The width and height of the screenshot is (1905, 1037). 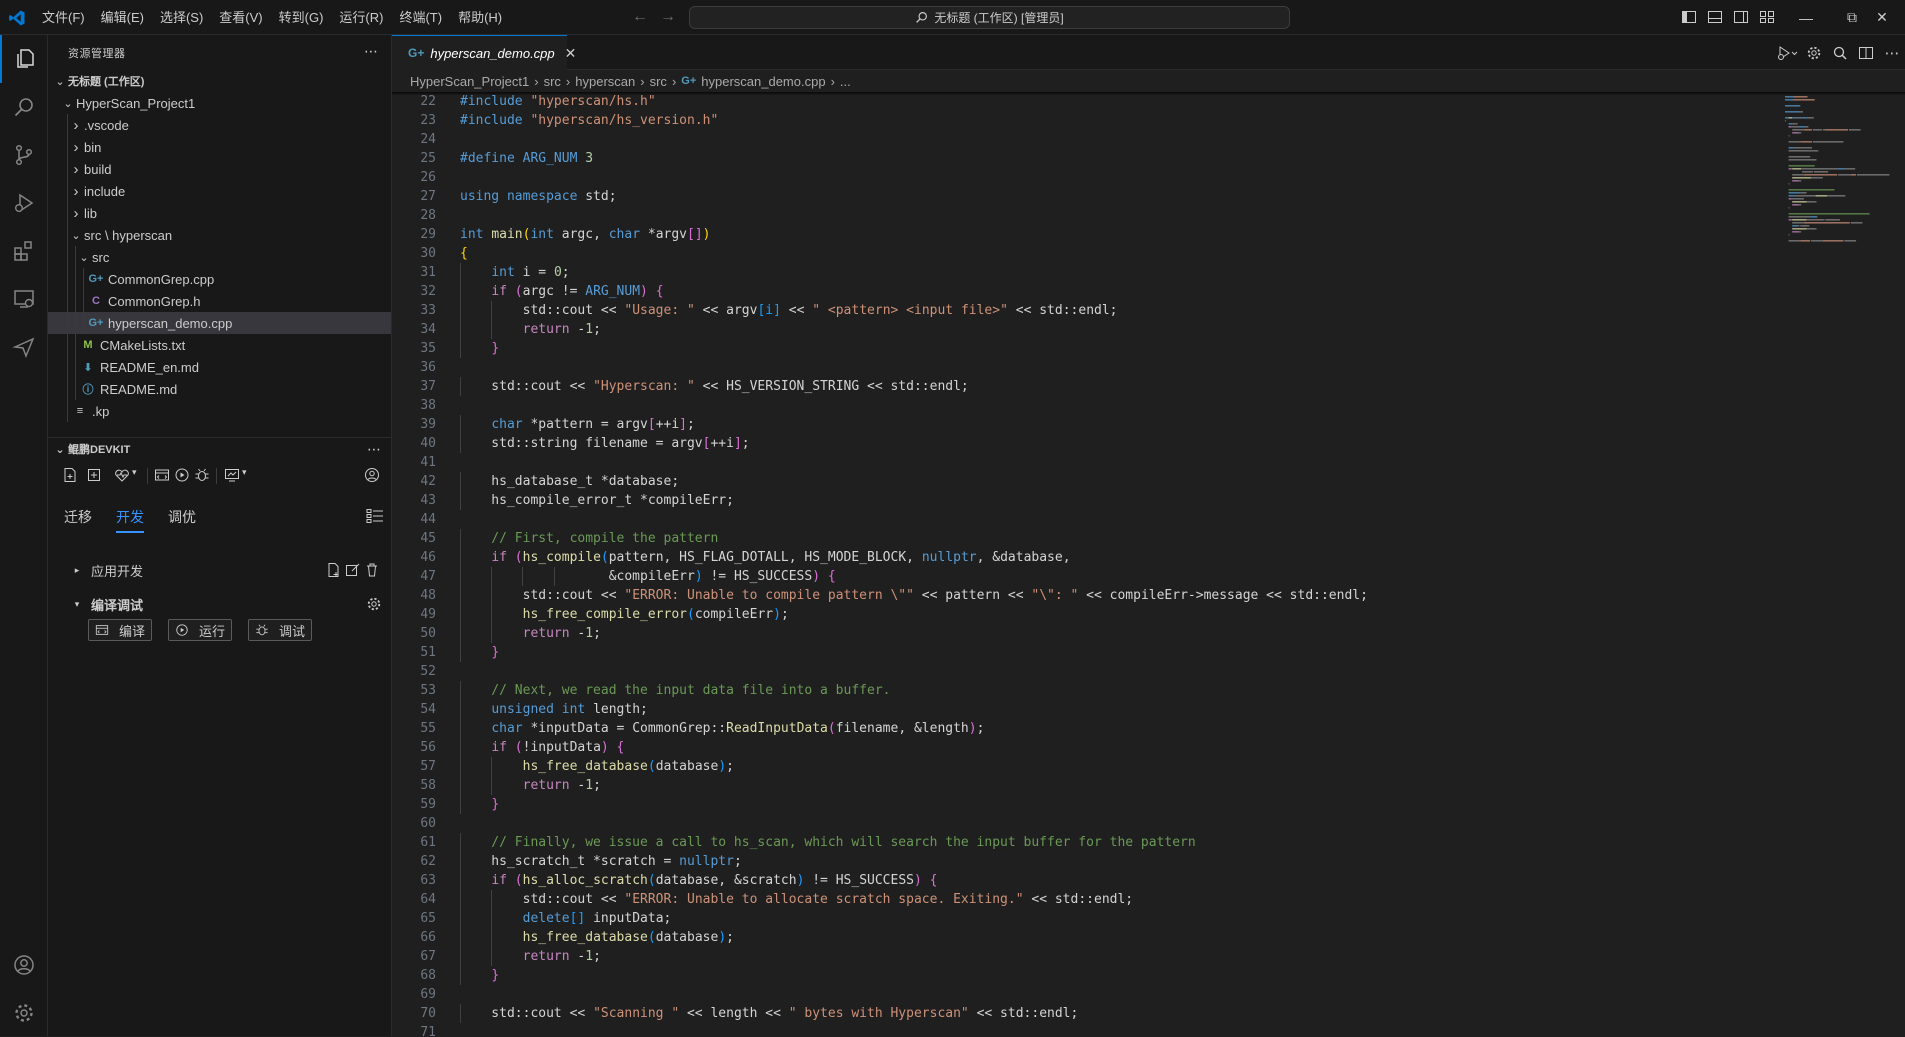 I want to click on minimize-icon: —, so click(x=1806, y=17).